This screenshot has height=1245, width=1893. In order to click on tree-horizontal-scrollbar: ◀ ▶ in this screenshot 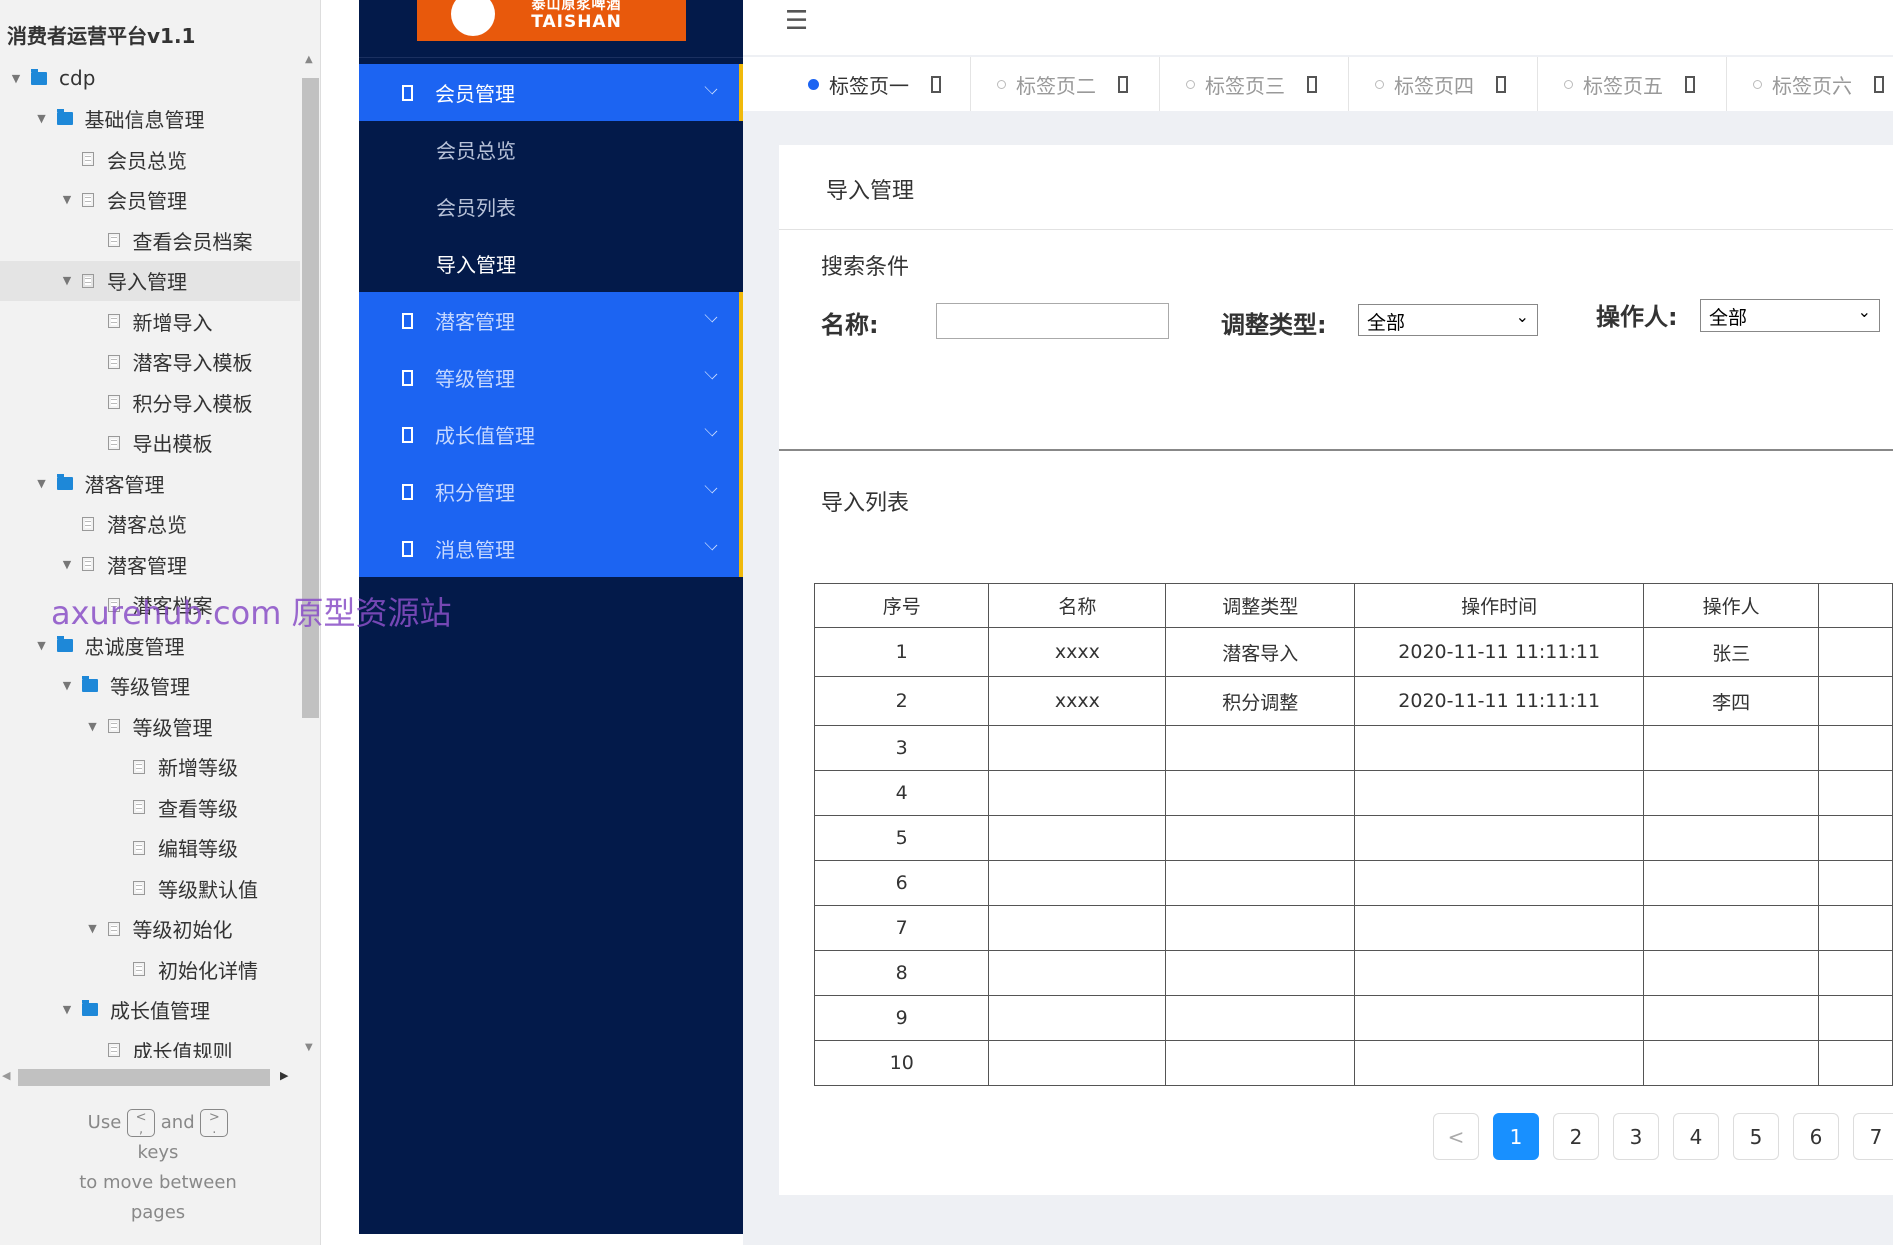, I will do `click(160, 1077)`.